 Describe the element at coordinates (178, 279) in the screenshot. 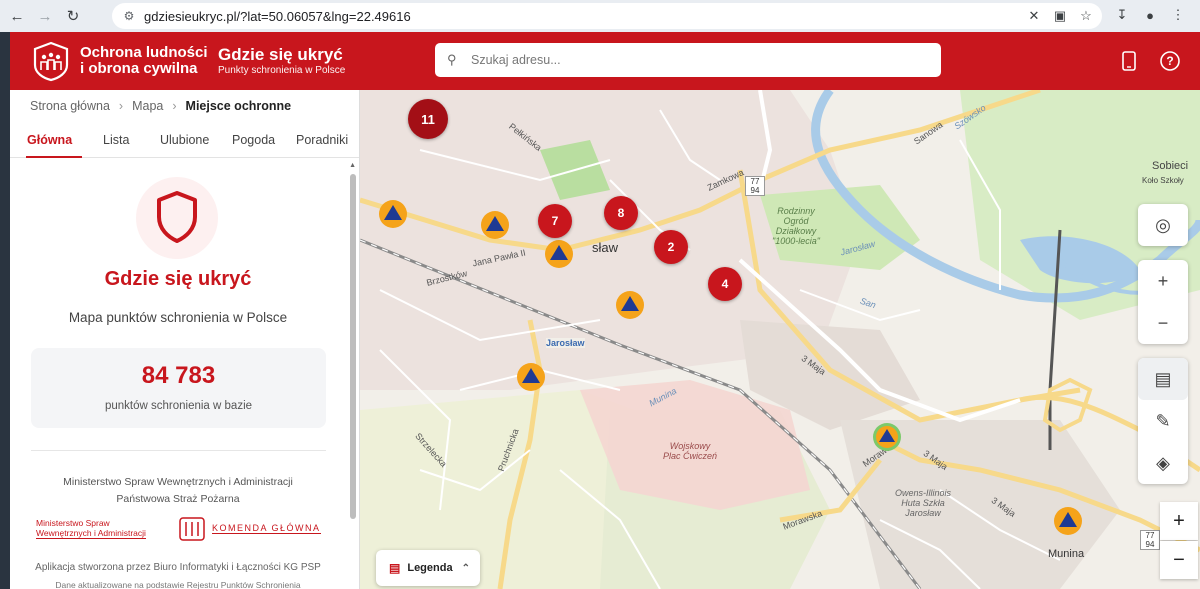

I see `main-title: Gdzie się ukryć` at that location.